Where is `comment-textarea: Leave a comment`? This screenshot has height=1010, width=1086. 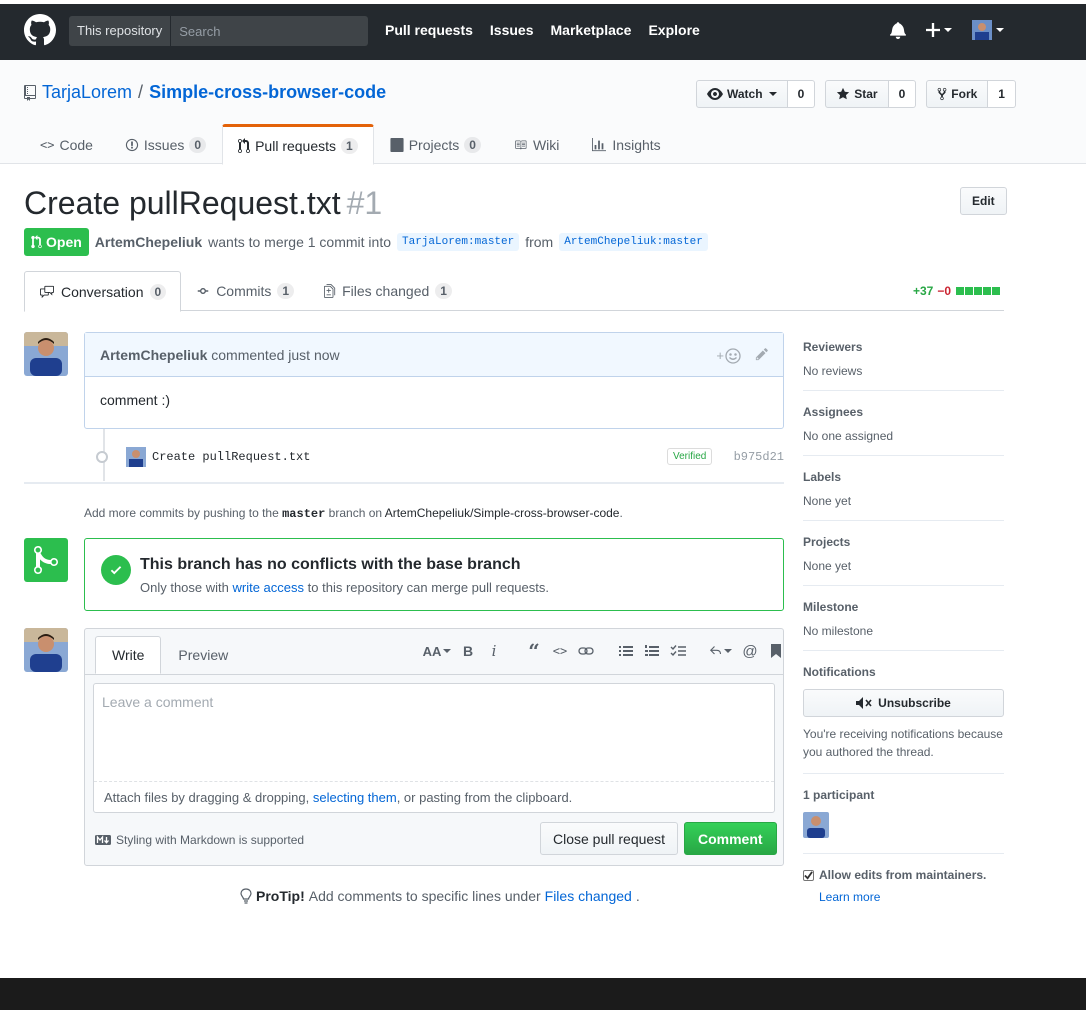 comment-textarea: Leave a comment is located at coordinates (434, 733).